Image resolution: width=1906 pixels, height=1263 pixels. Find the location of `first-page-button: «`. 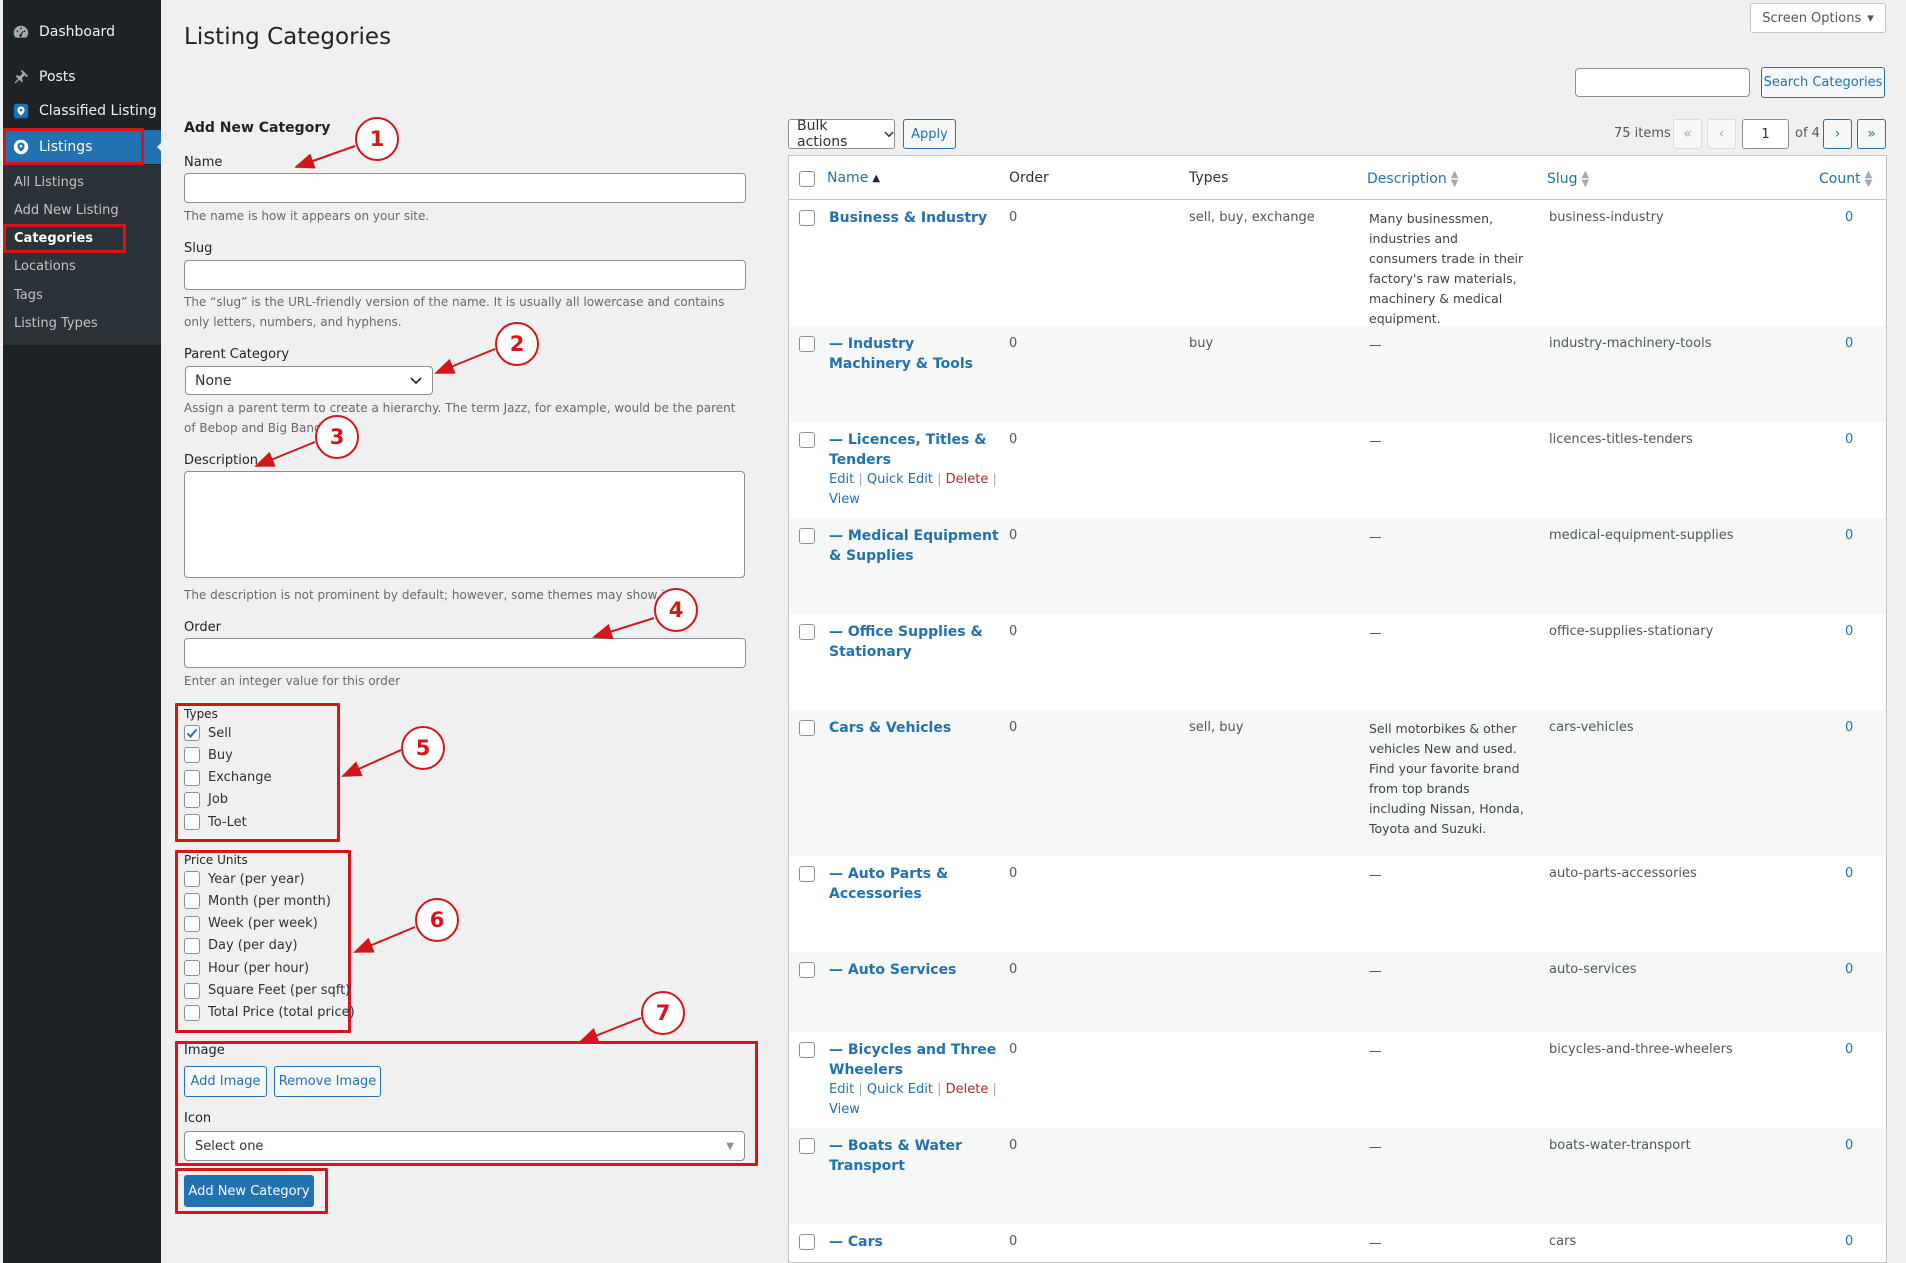

first-page-button: « is located at coordinates (1687, 134).